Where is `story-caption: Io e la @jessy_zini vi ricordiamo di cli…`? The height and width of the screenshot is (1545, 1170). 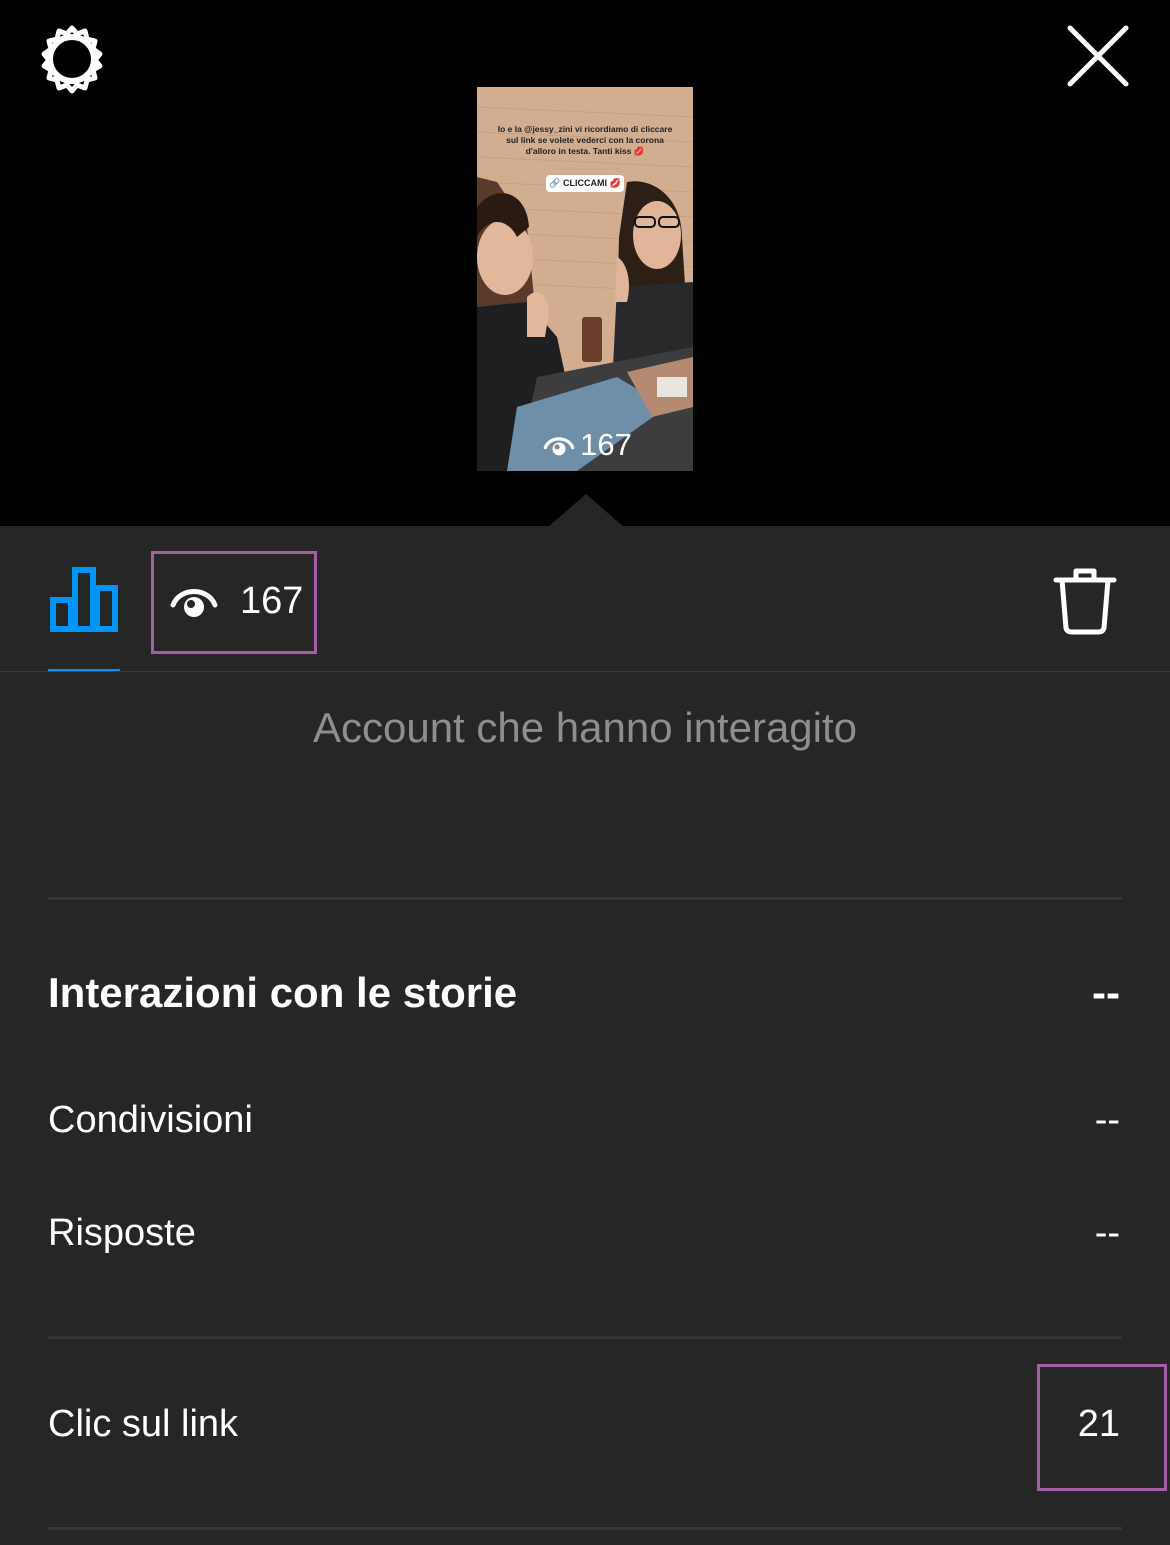
story-caption: Io e la @jessy_zini vi ricordiamo di cli… is located at coordinates (585, 140).